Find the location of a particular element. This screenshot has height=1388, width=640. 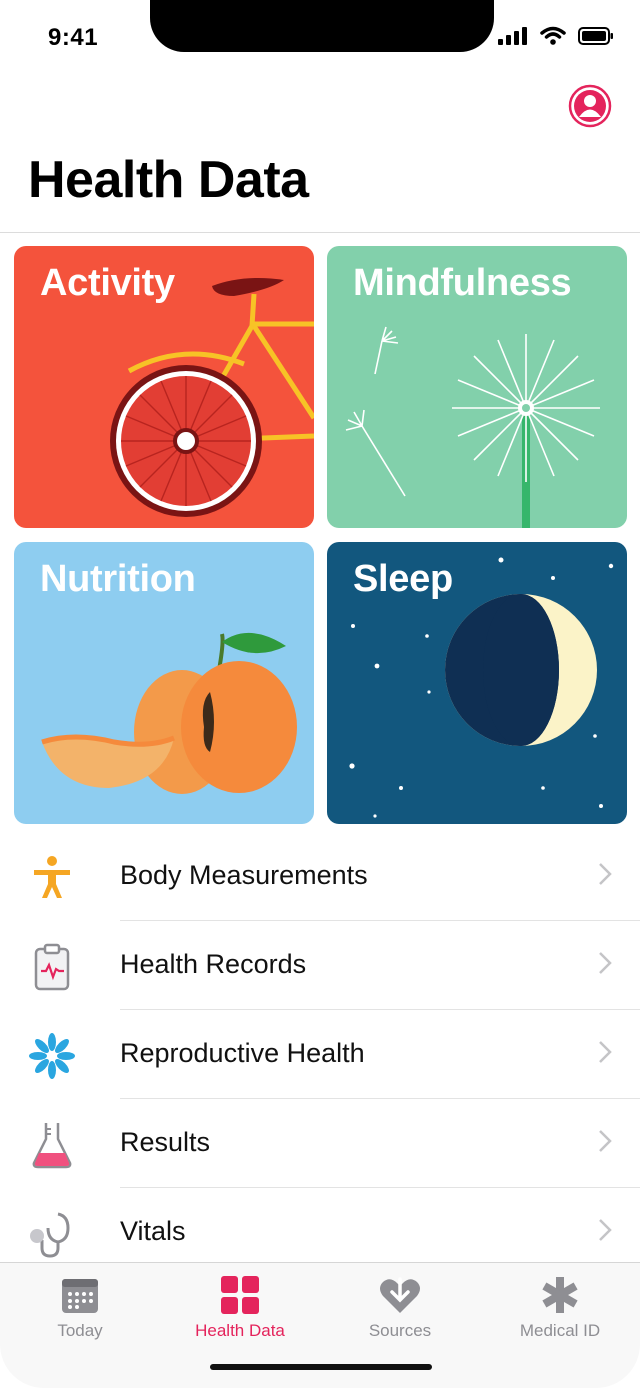

status-icons is located at coordinates (556, 35).